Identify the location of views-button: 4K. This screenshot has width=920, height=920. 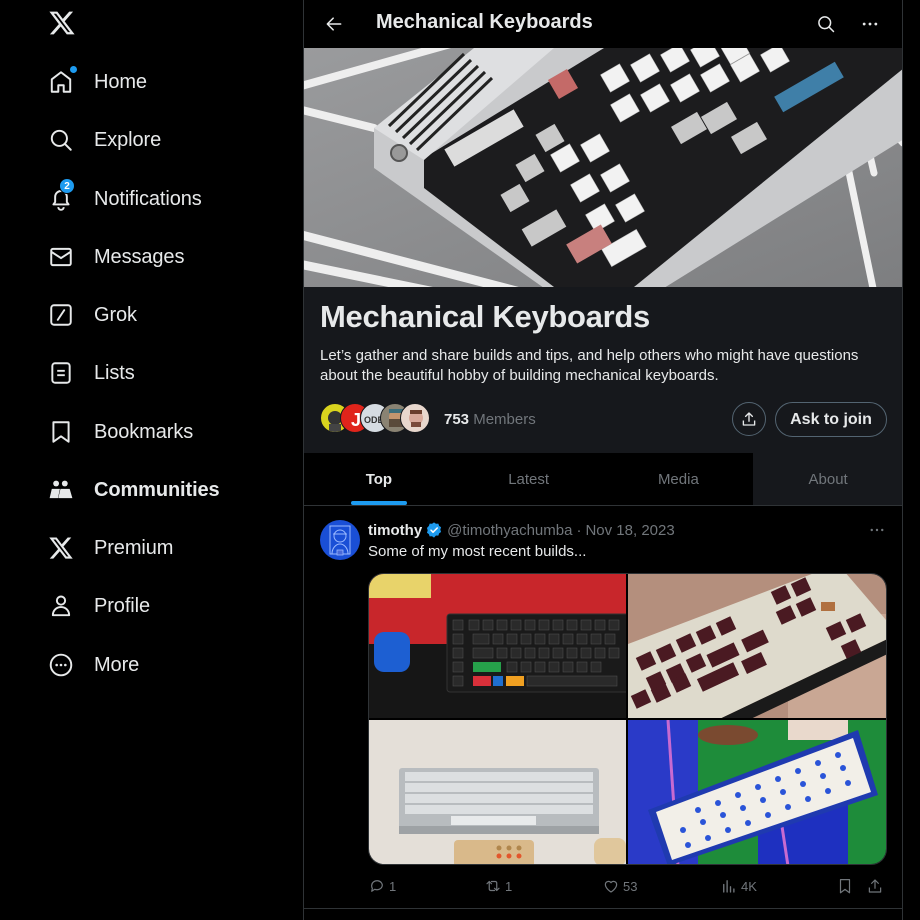
(738, 886).